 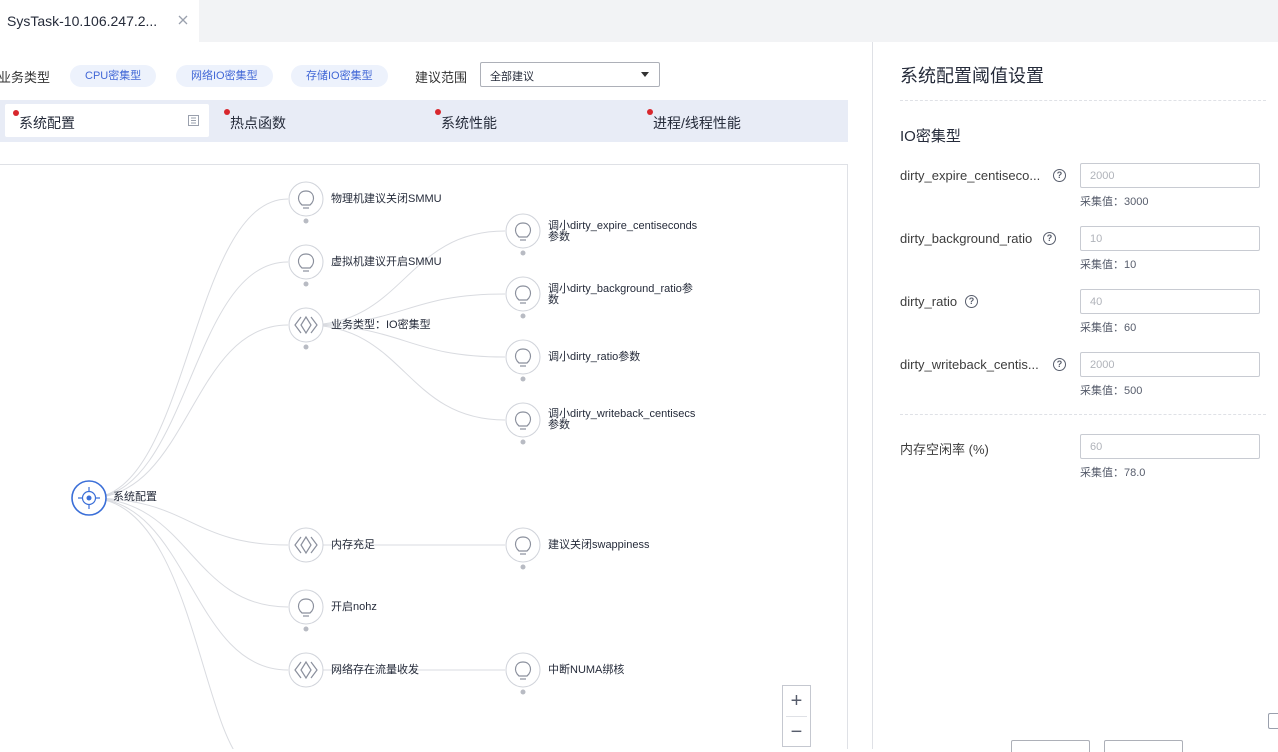 I want to click on filter-row: 业务类型 CPU密集型 网络IO密集型 存储IO密集型 建议范围 全部建议, so click(x=350, y=75).